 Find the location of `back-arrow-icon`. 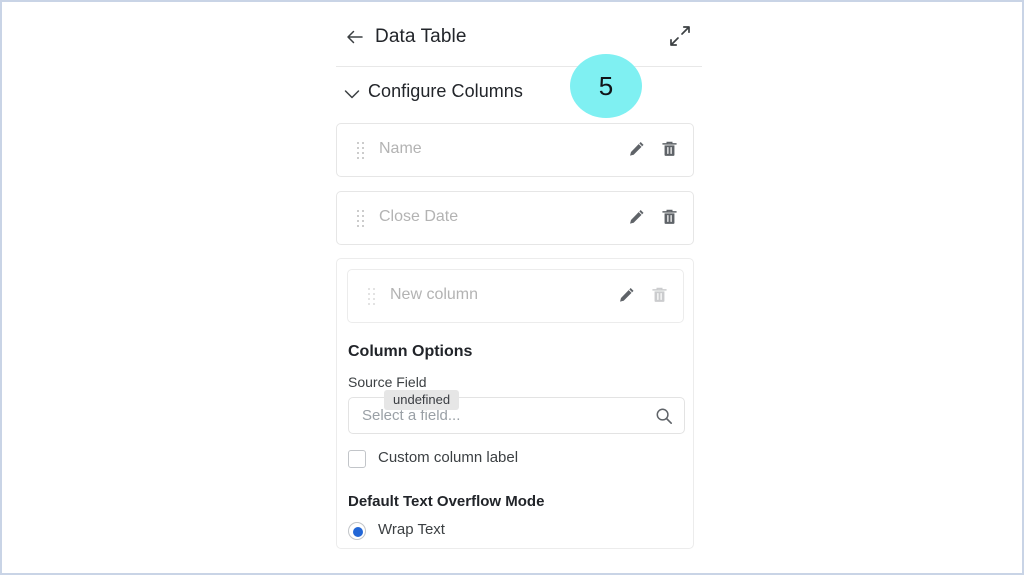

back-arrow-icon is located at coordinates (355, 37).